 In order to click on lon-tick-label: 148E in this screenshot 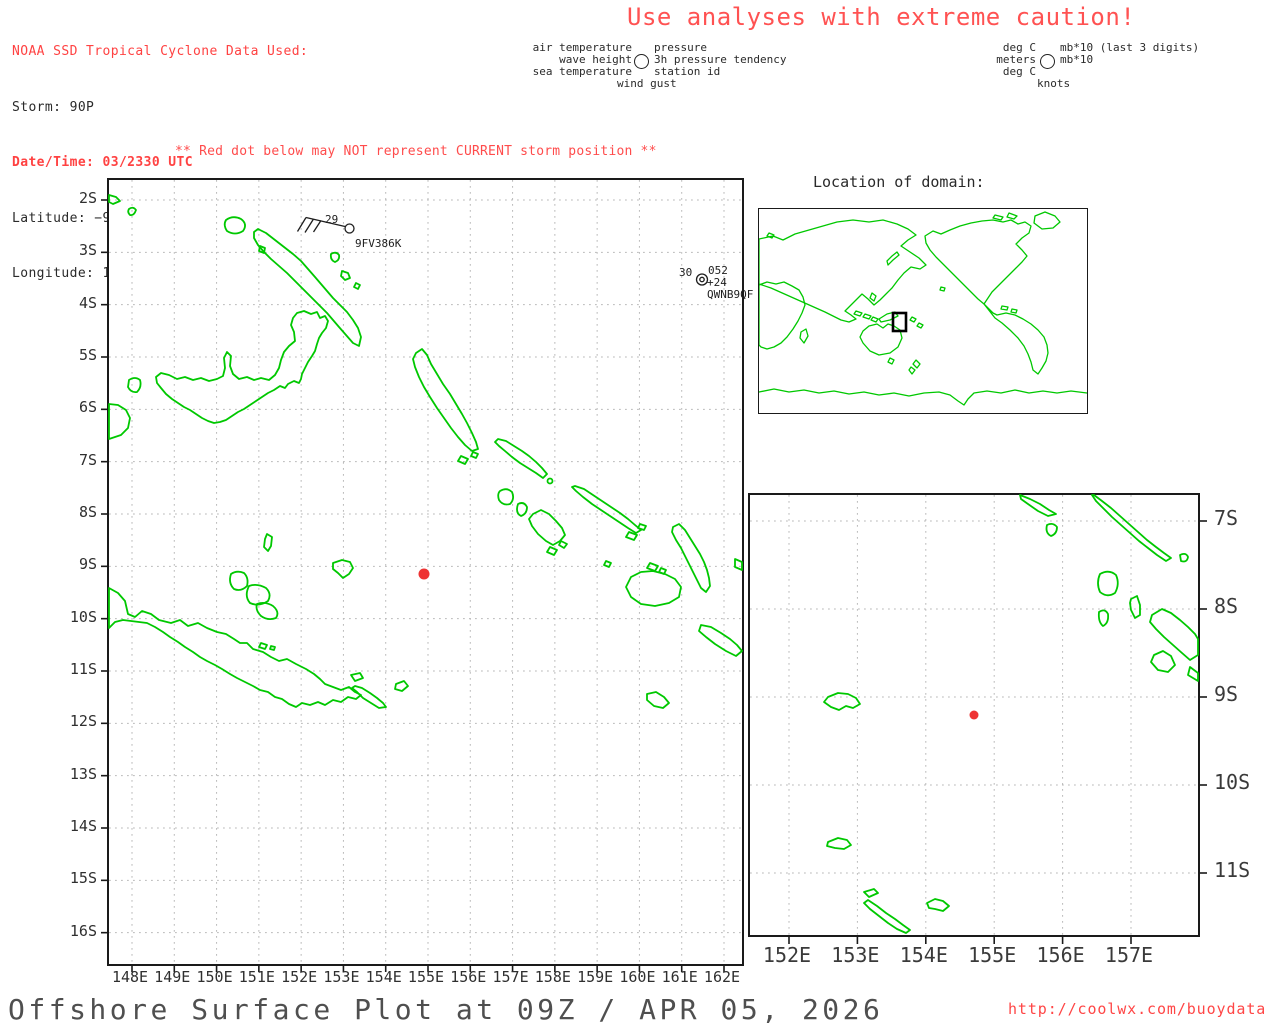, I will do `click(130, 977)`.